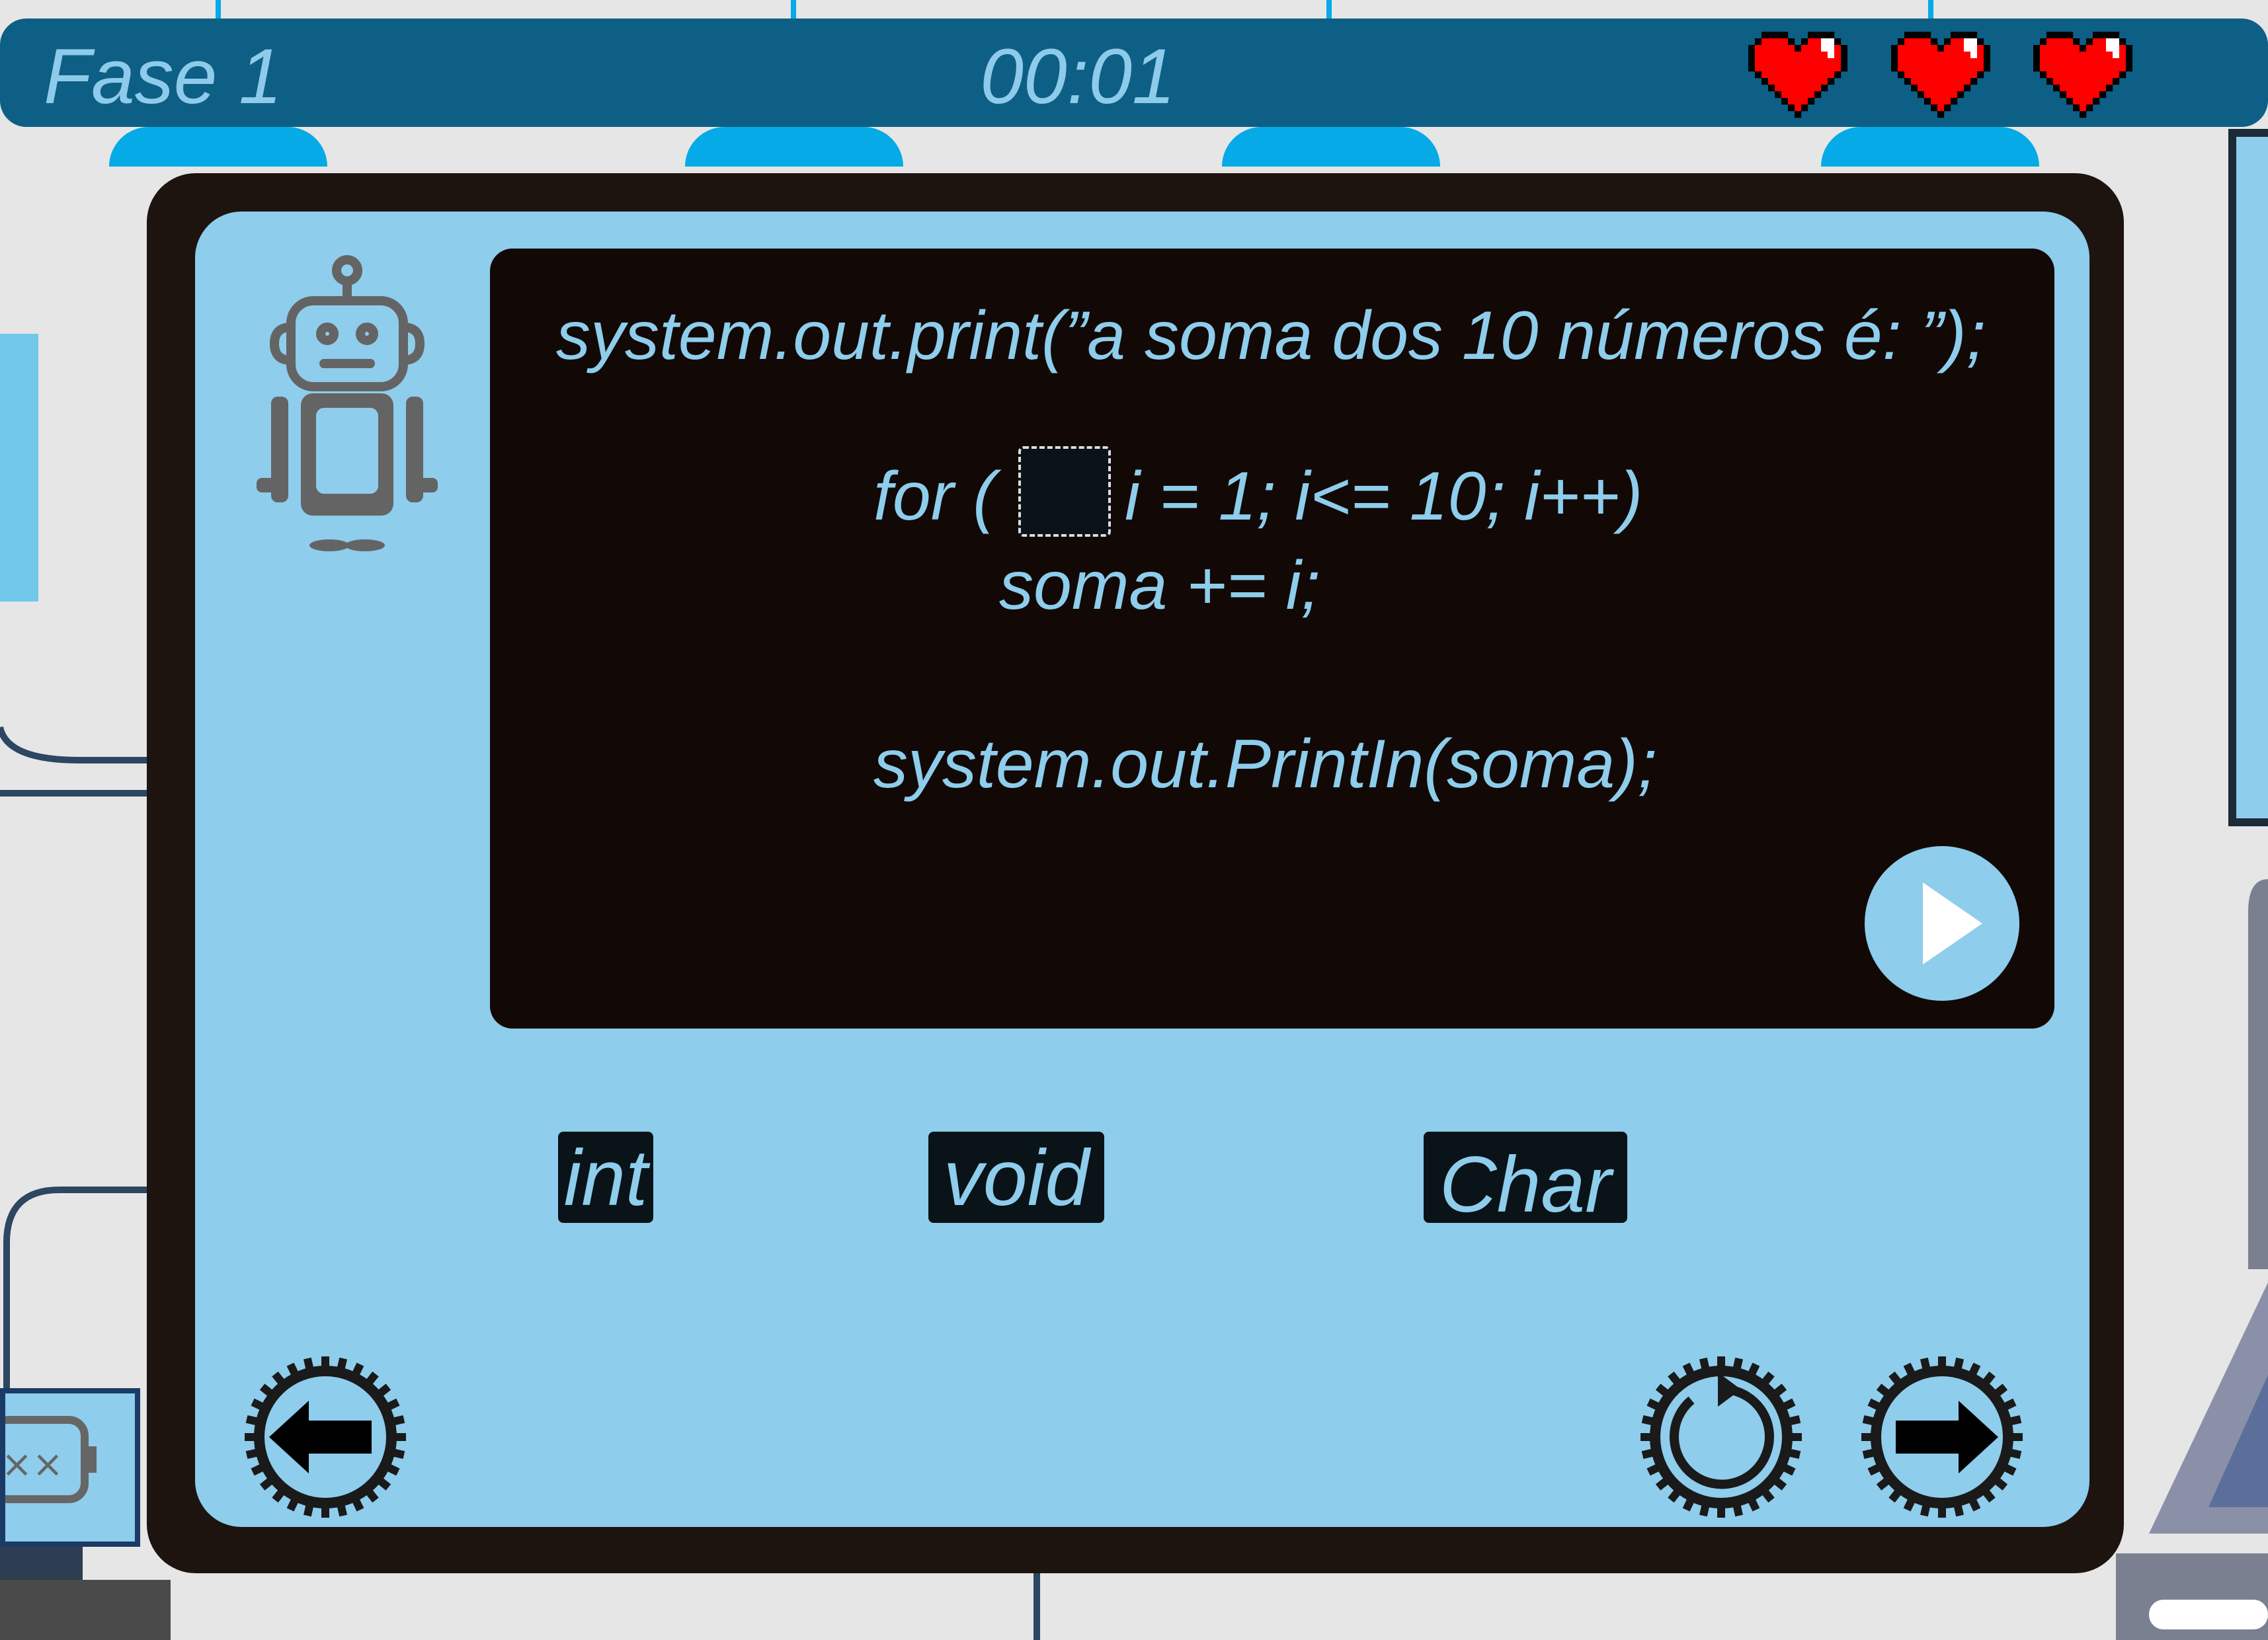 This screenshot has width=2268, height=1640. Describe the element at coordinates (1016, 1177) in the screenshot. I see `option-void: void` at that location.